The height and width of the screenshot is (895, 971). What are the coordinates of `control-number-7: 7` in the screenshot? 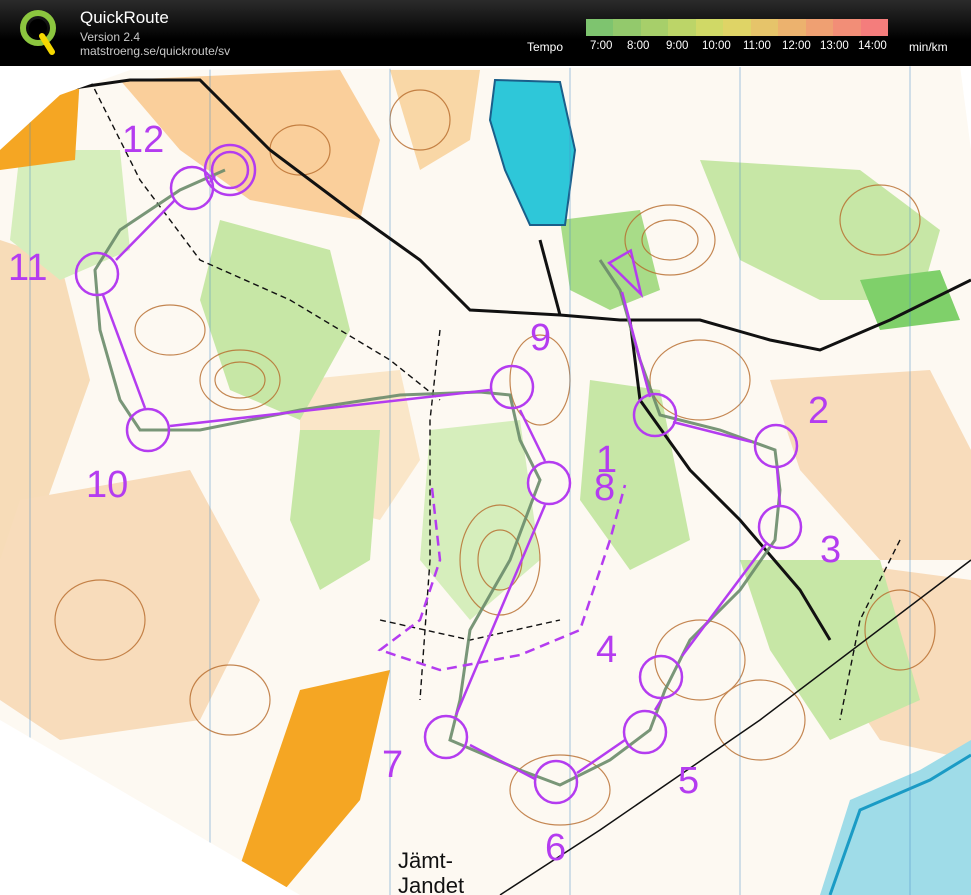 It's located at (392, 765).